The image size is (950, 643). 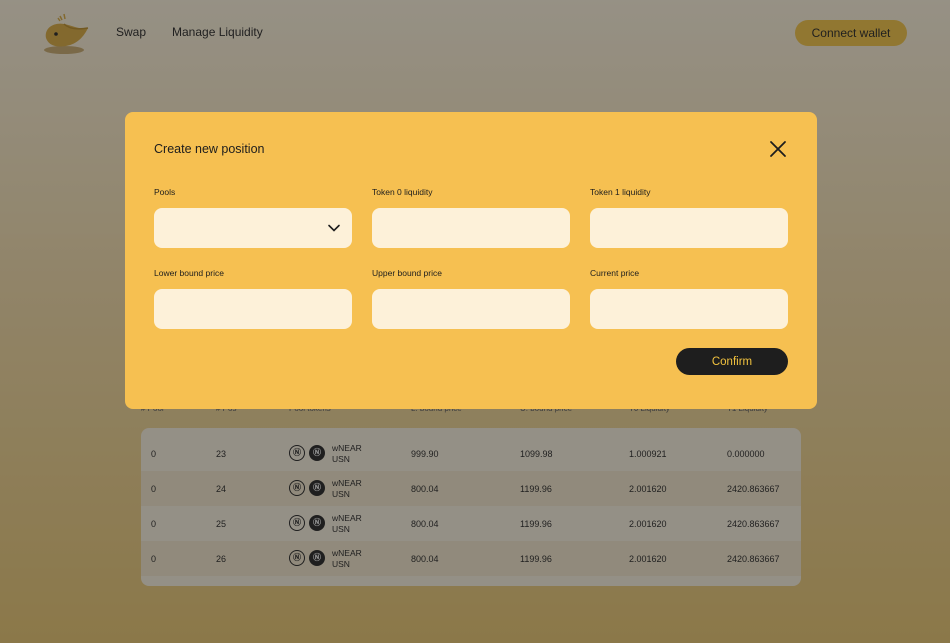 What do you see at coordinates (615, 273) in the screenshot?
I see `current-price-label: Current price` at bounding box center [615, 273].